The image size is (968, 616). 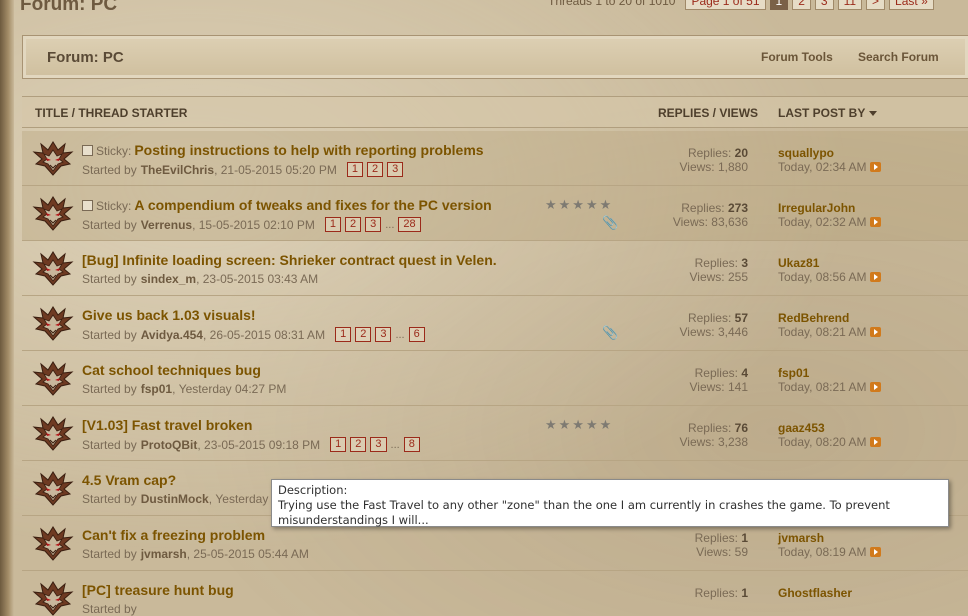 What do you see at coordinates (829, 263) in the screenshot?
I see `last-post-user-link: Ukaz81` at bounding box center [829, 263].